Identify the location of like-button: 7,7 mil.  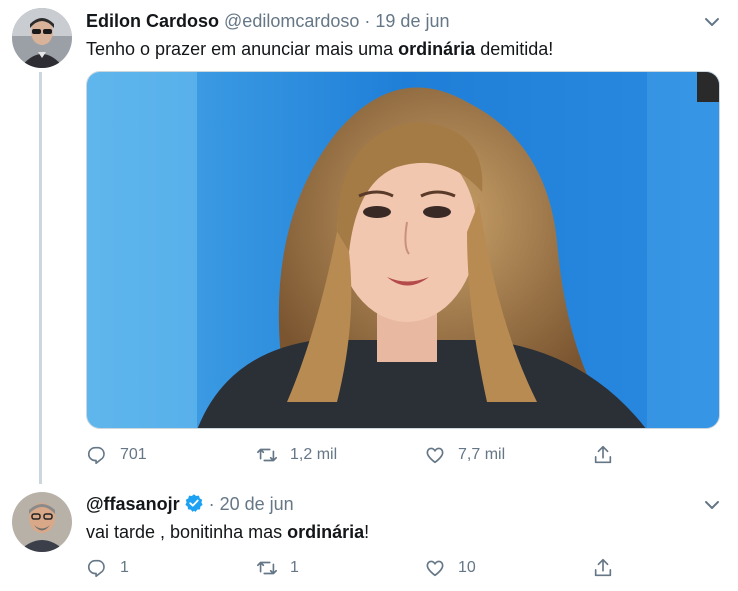
(464, 455).